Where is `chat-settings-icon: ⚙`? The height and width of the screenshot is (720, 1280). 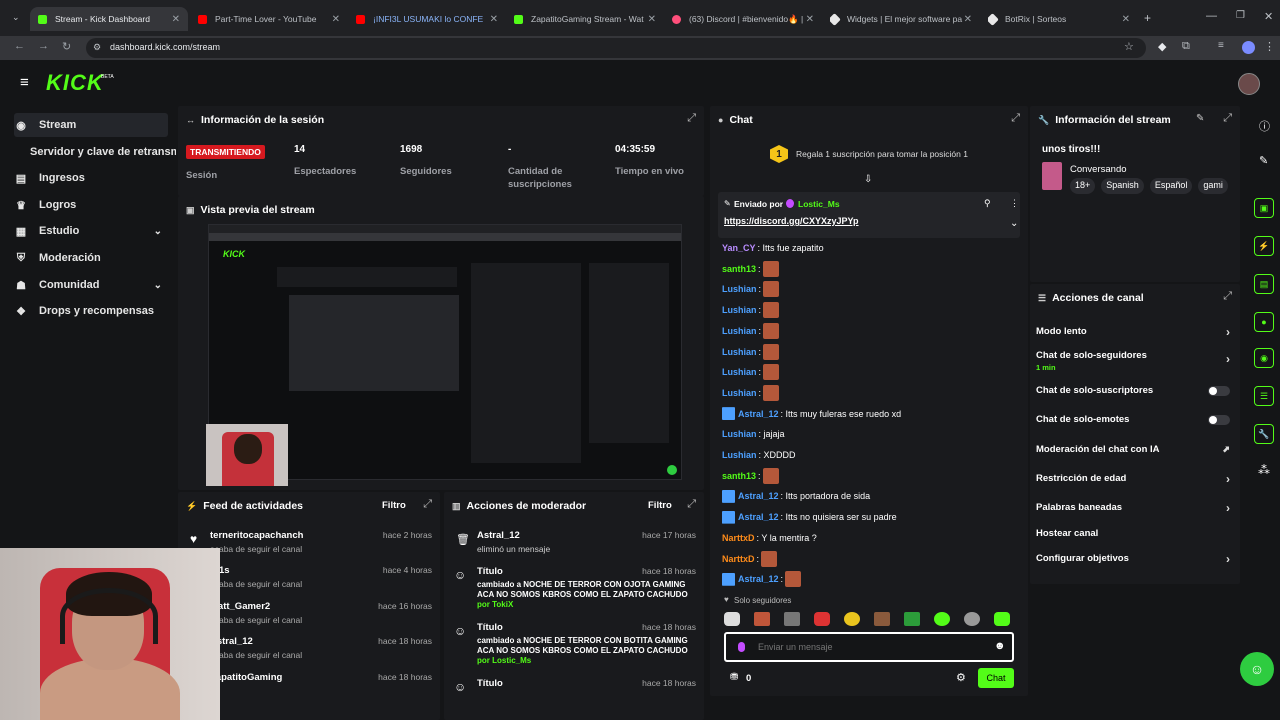 chat-settings-icon: ⚙ is located at coordinates (961, 677).